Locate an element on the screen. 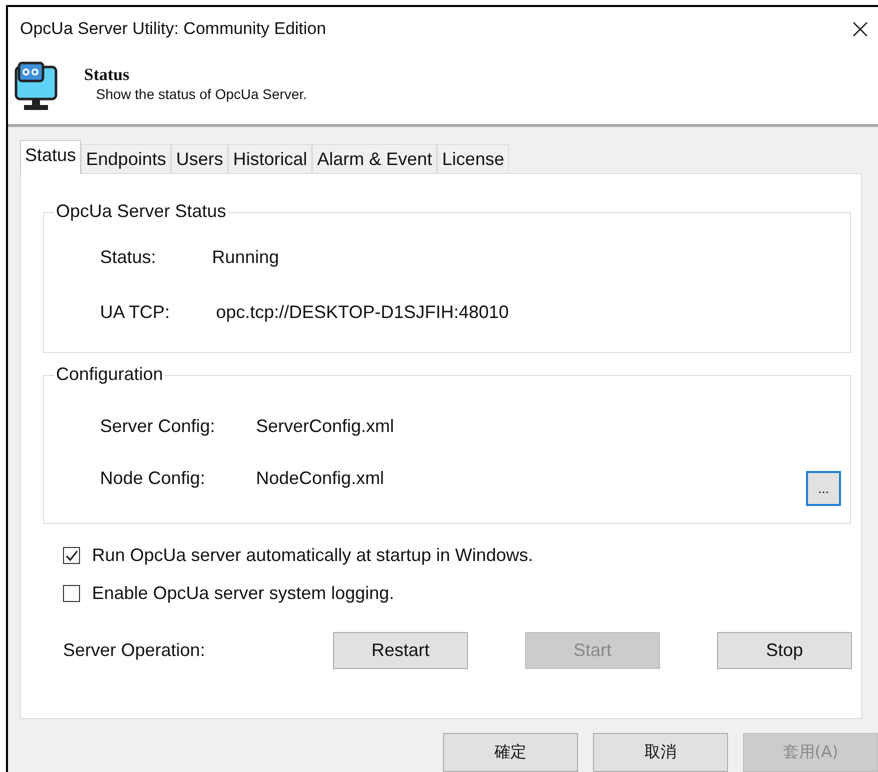  checkbox-label: Enable OpcUa server system logging. is located at coordinates (243, 593).